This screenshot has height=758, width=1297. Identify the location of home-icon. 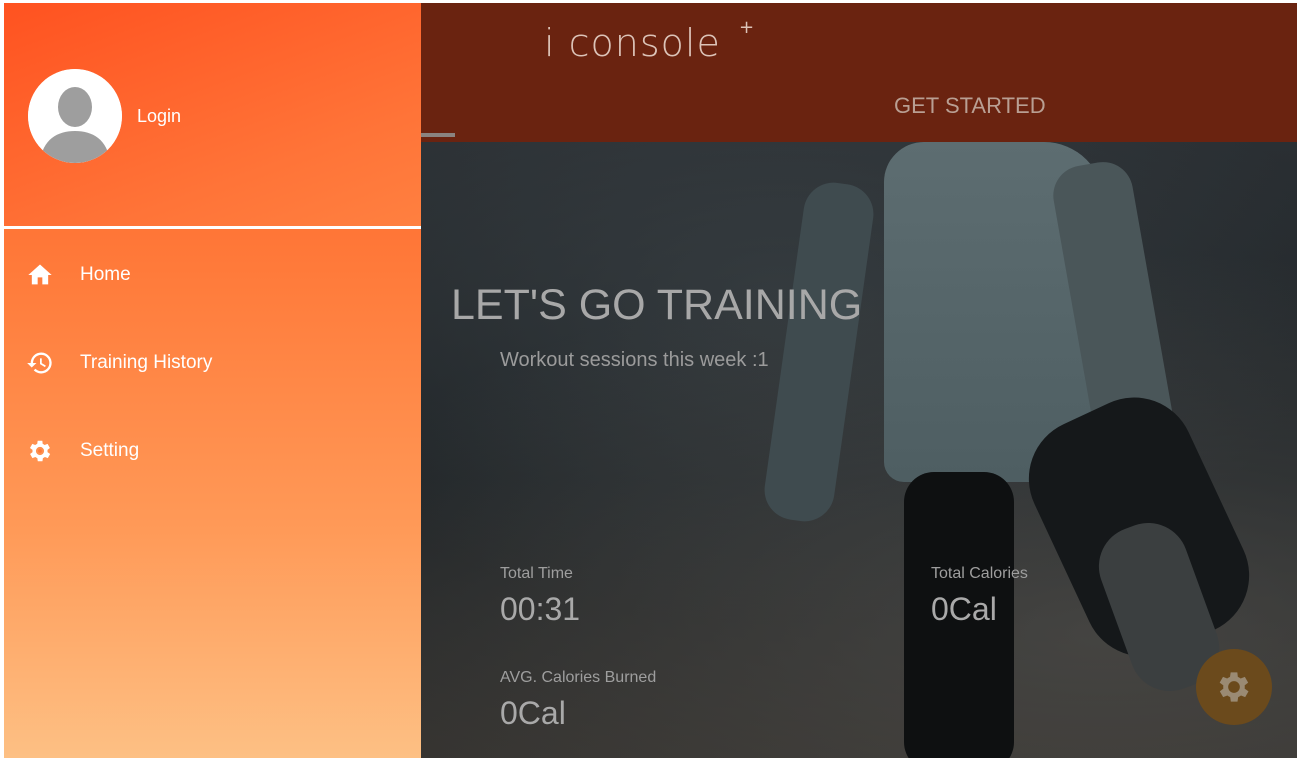
(40, 274).